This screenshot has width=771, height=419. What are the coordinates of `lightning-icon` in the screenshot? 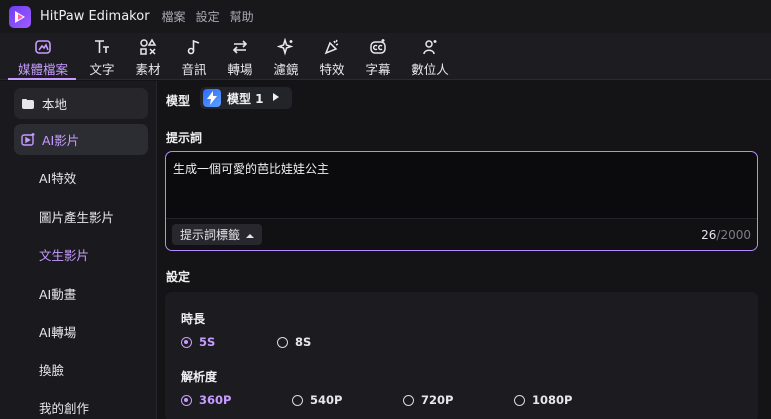 It's located at (212, 98).